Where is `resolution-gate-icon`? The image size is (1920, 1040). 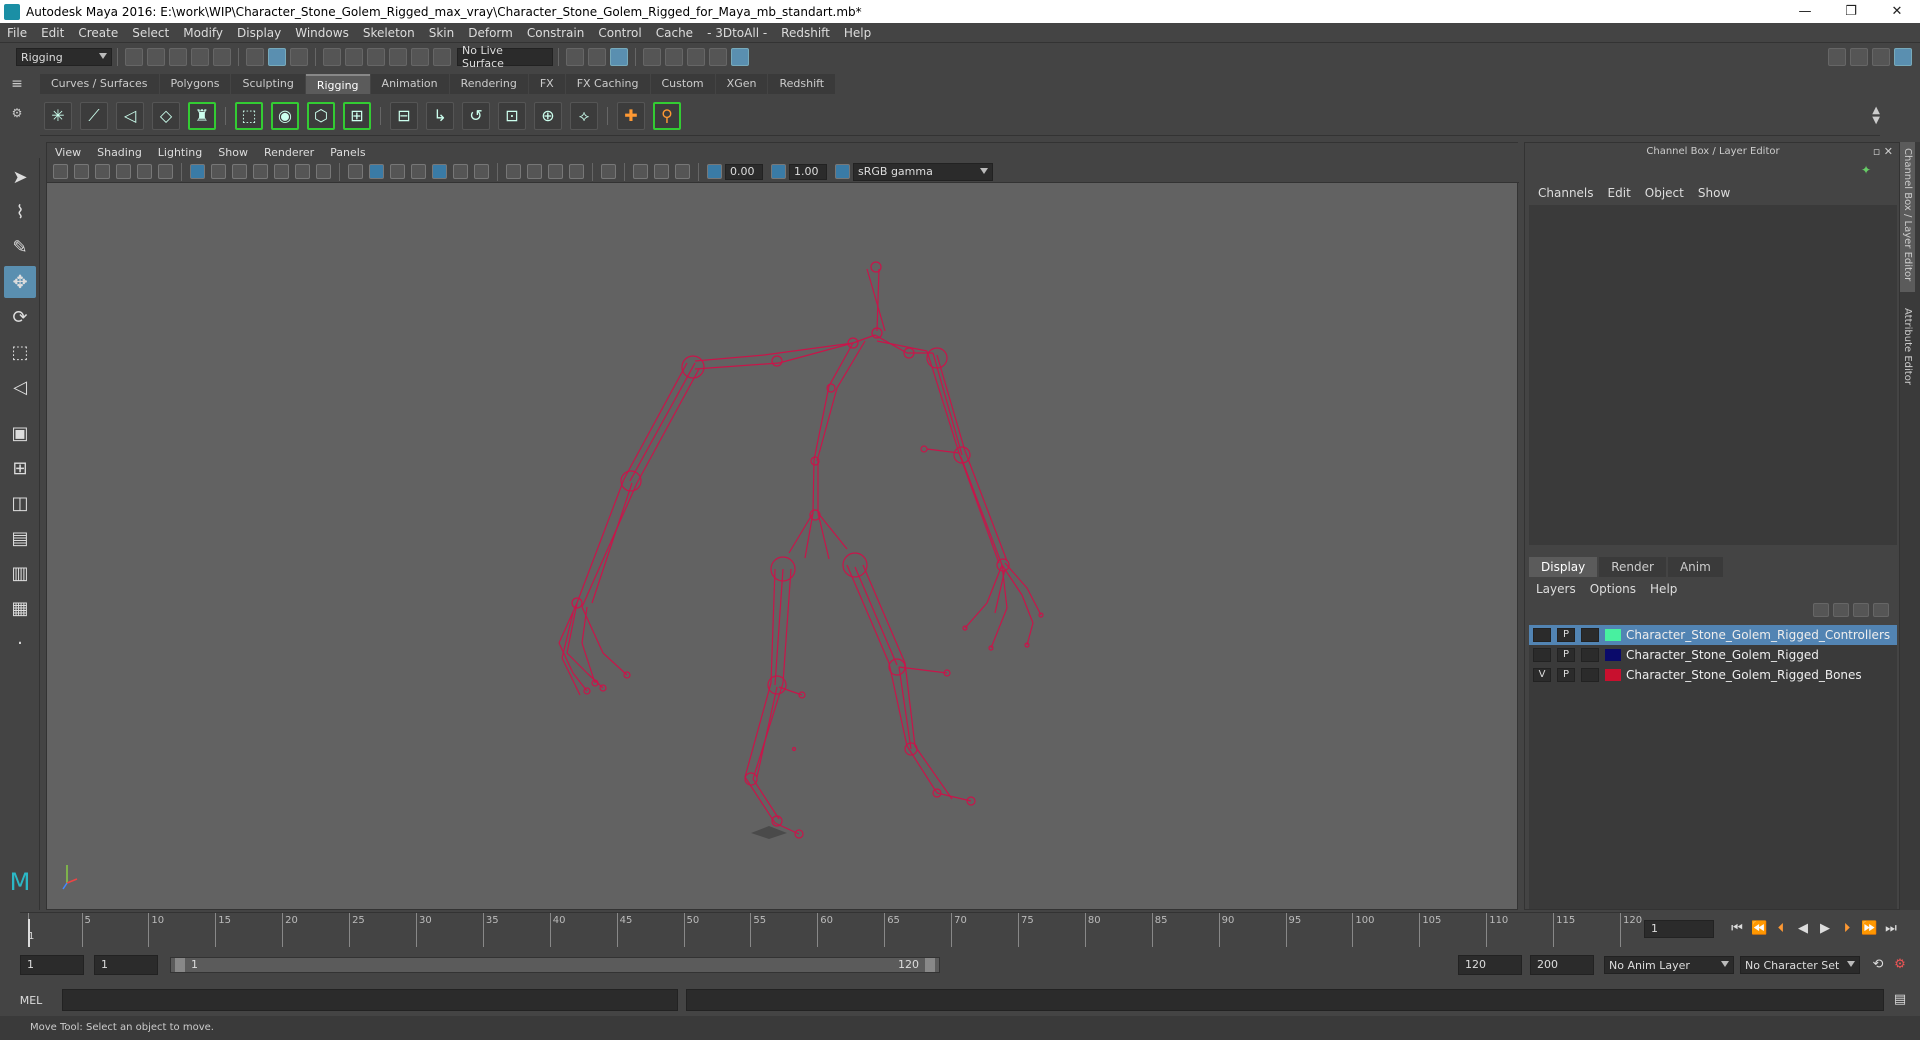 resolution-gate-icon is located at coordinates (239, 171).